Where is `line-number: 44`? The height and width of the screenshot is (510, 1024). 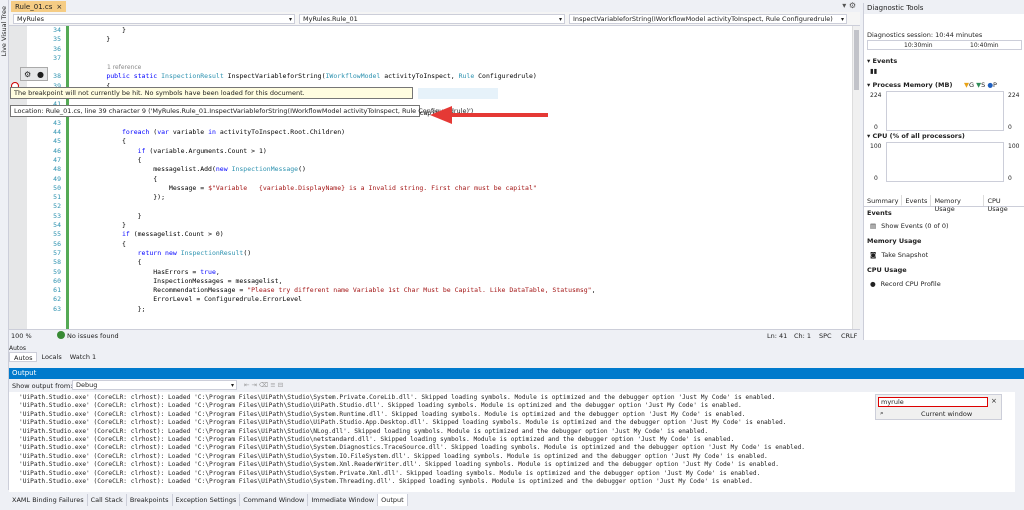
line-number: 44 is located at coordinates (57, 132).